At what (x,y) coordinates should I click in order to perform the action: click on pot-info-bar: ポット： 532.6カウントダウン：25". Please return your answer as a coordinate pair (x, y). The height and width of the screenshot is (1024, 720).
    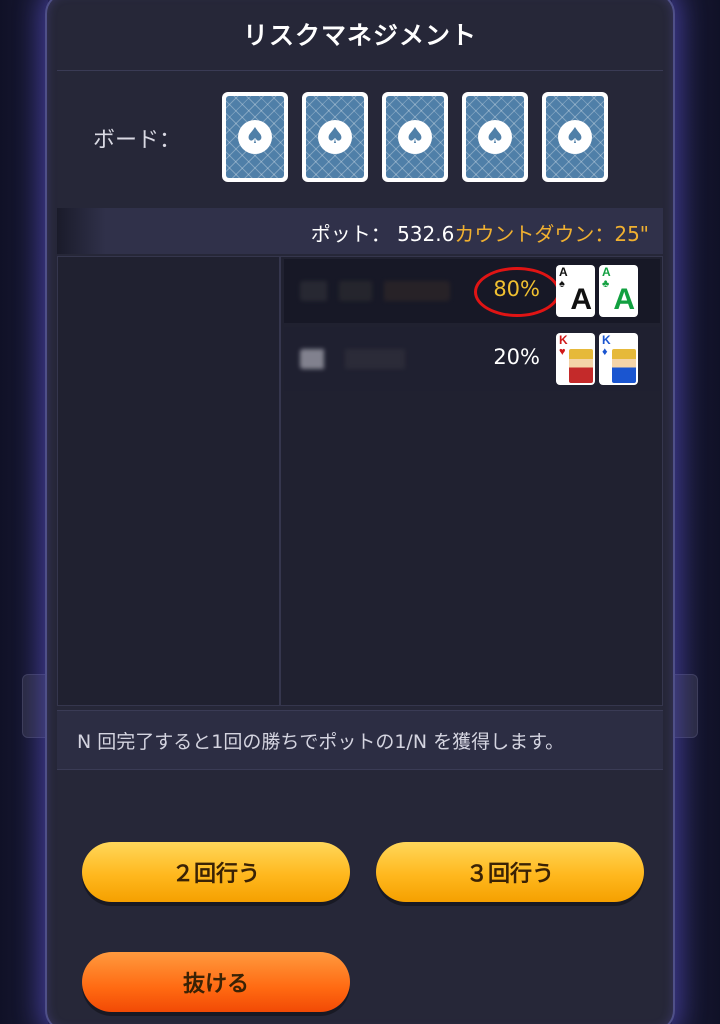
    Looking at the image, I should click on (360, 231).